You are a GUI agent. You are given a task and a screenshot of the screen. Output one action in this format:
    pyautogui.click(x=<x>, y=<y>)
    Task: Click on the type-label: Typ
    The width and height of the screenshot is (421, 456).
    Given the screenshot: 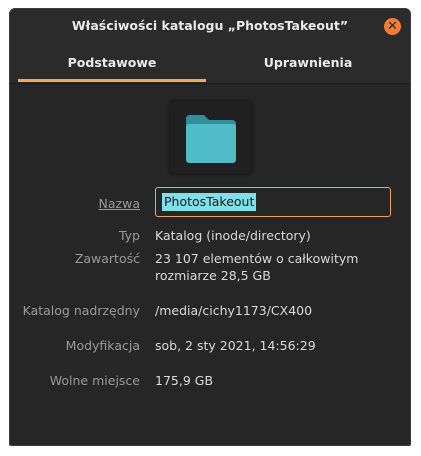 What is the action you would take?
    pyautogui.click(x=129, y=235)
    